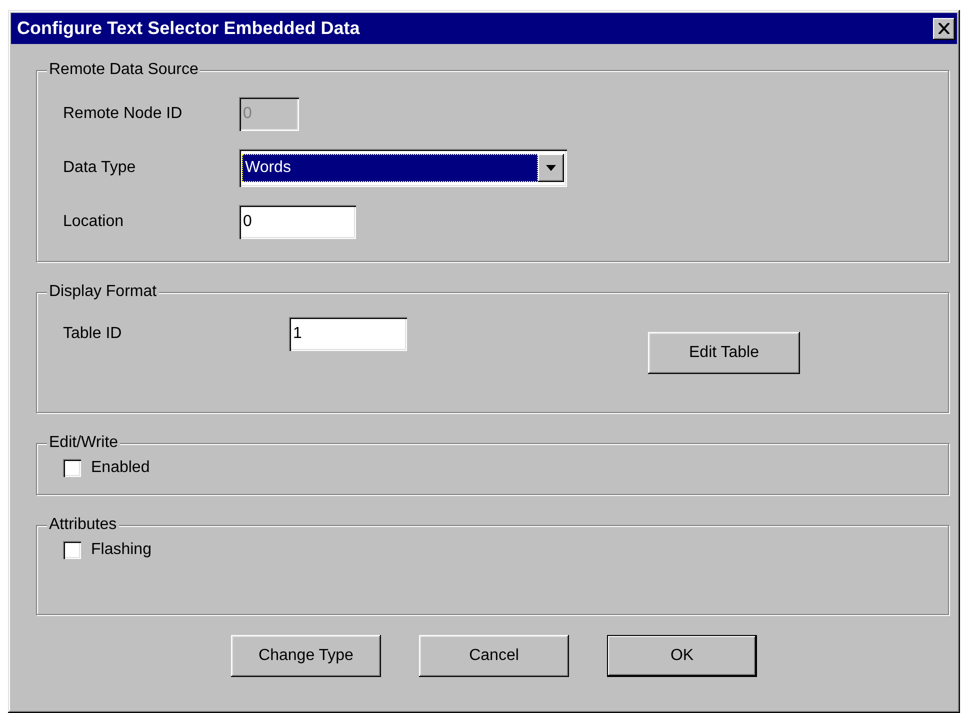  I want to click on edit-table-button: Edit Table, so click(724, 353).